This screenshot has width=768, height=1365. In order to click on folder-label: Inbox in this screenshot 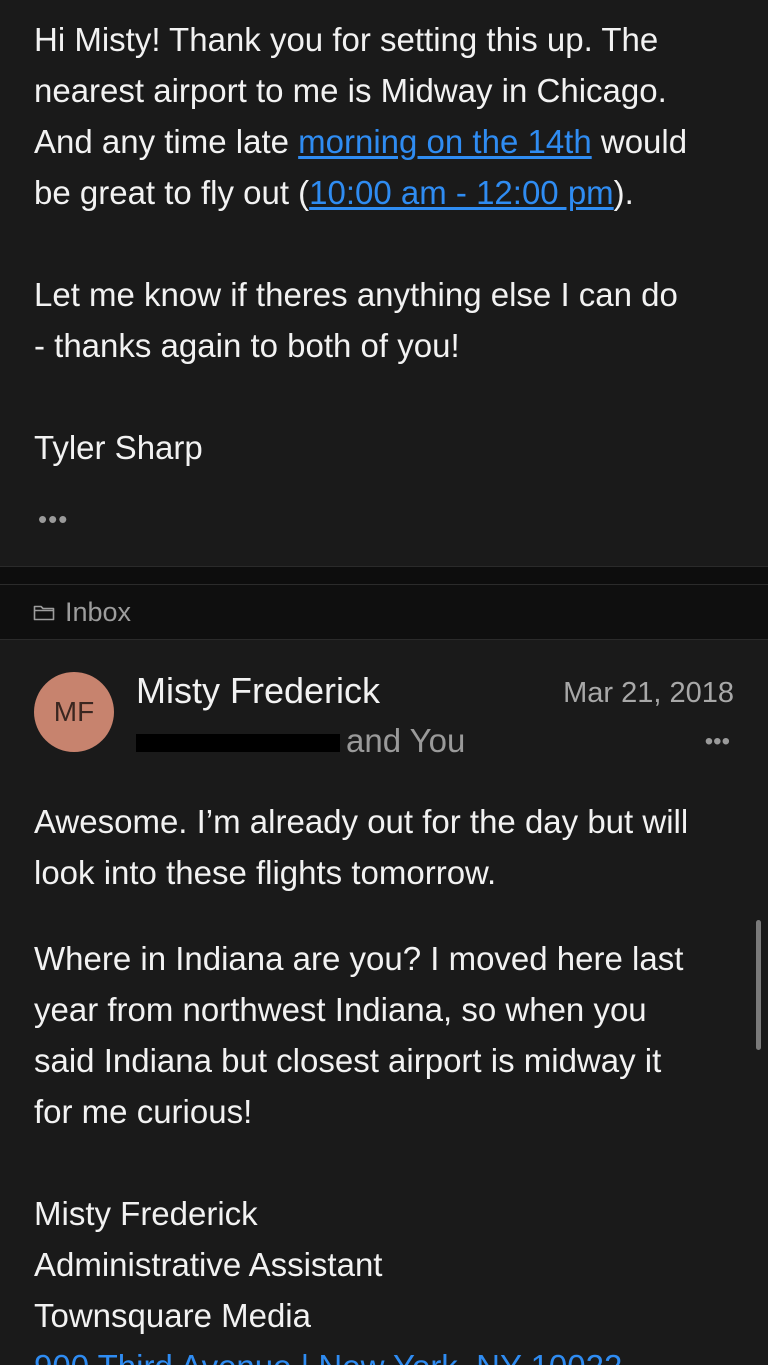, I will do `click(98, 611)`.